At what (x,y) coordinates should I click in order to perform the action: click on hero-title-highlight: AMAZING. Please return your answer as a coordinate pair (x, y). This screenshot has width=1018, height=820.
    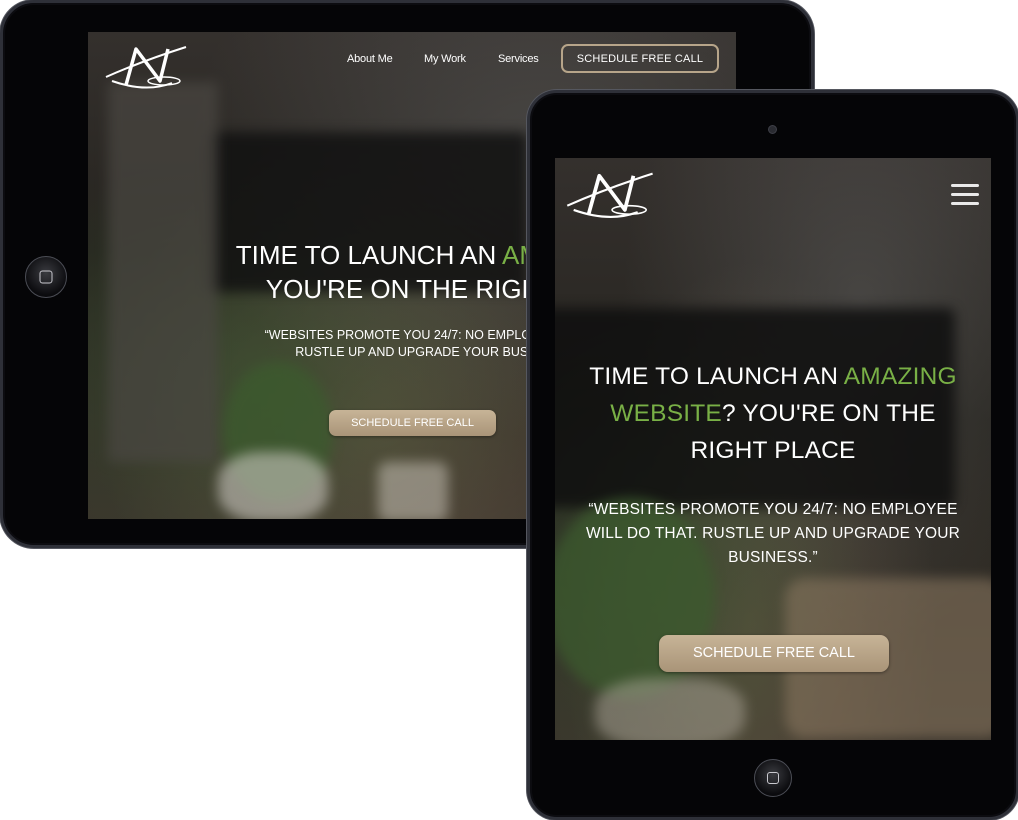
    Looking at the image, I should click on (900, 376).